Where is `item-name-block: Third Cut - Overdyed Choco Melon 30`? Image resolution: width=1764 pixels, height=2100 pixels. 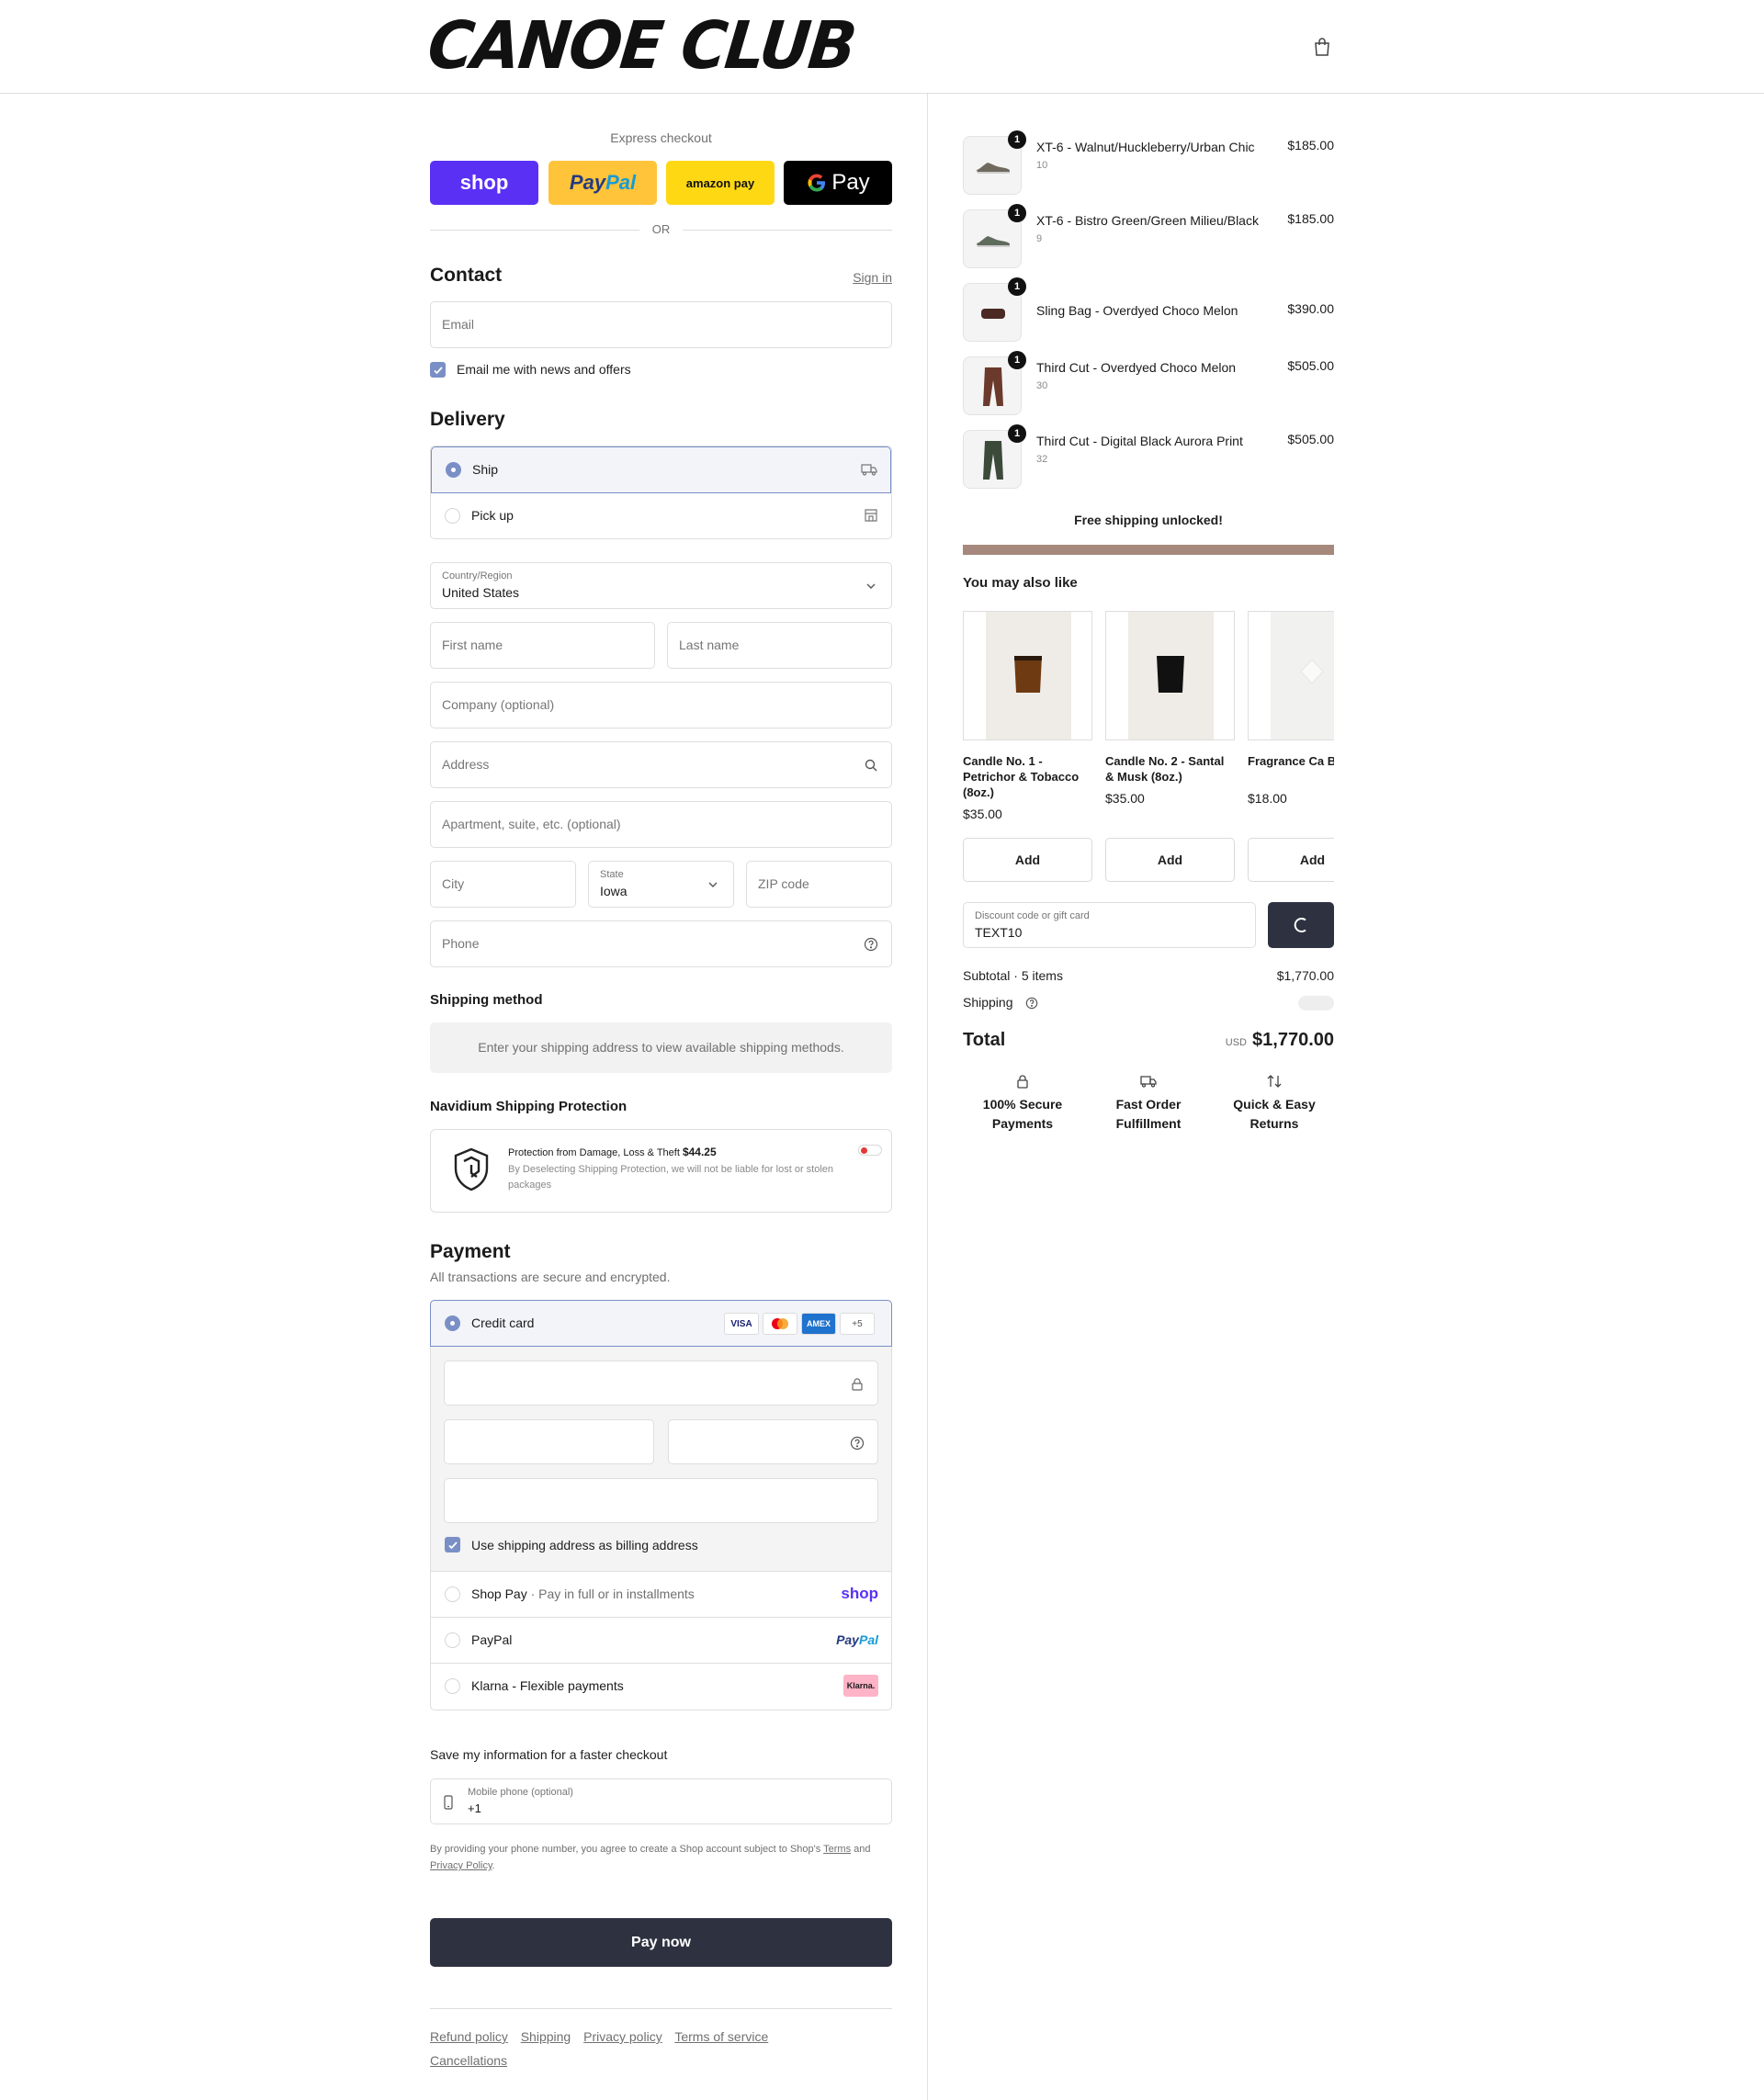 item-name-block: Third Cut - Overdyed Choco Melon 30 is located at coordinates (1149, 376).